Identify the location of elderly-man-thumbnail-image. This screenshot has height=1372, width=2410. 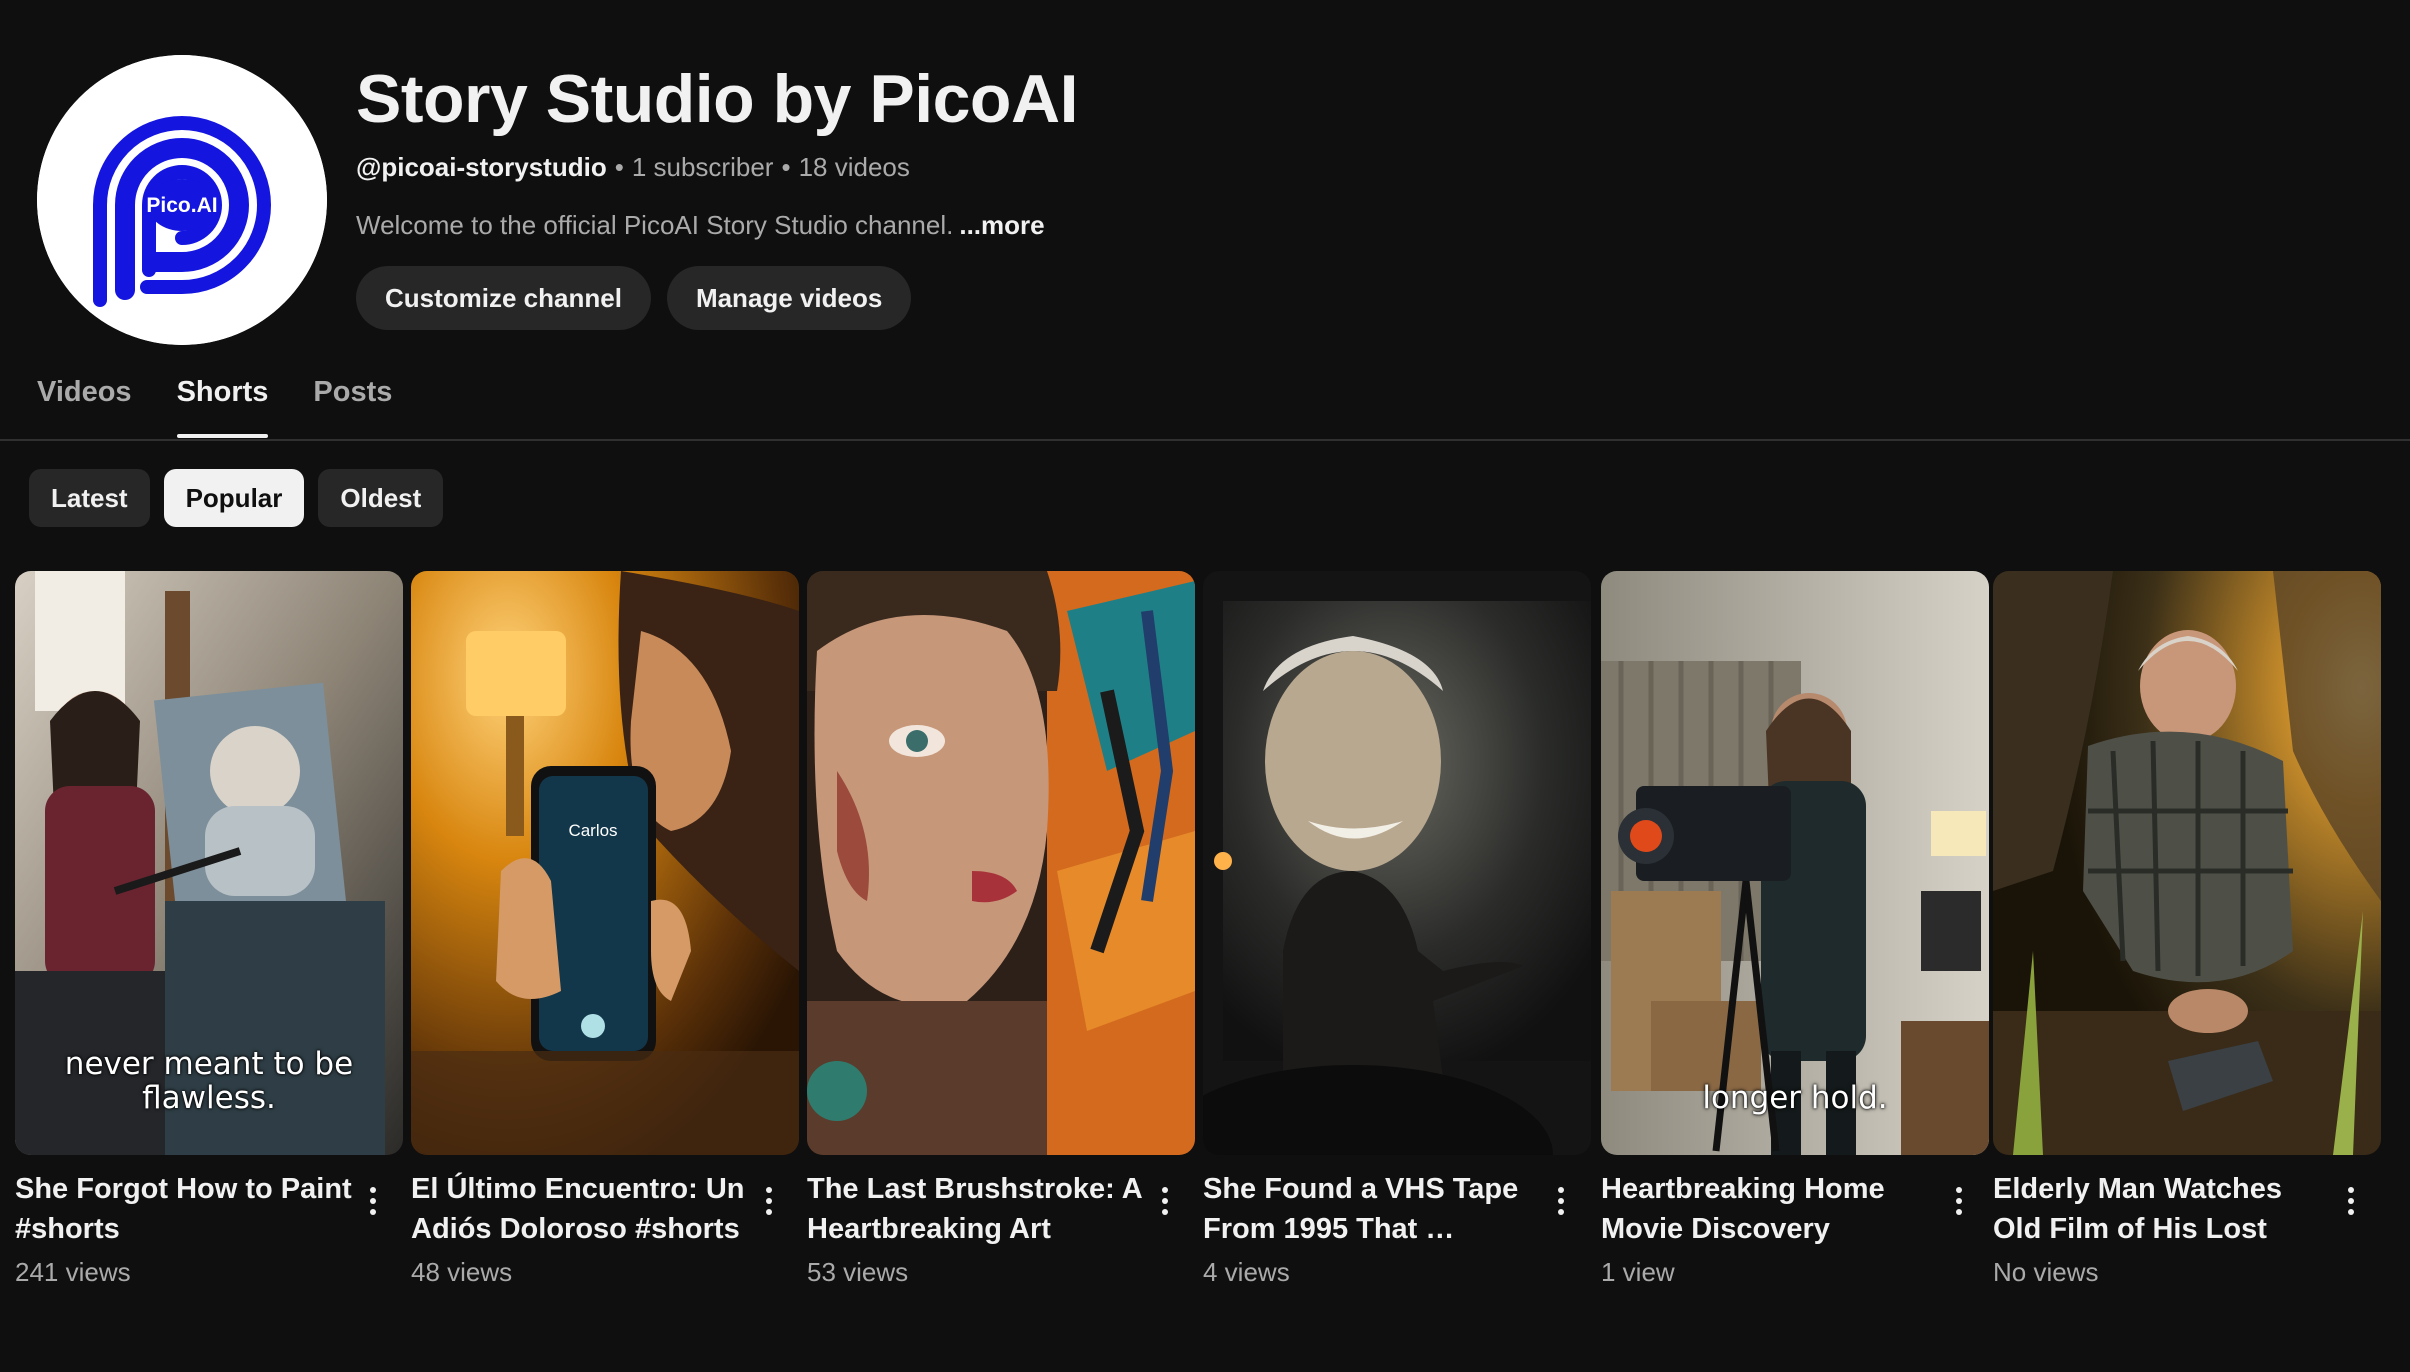
(2187, 863).